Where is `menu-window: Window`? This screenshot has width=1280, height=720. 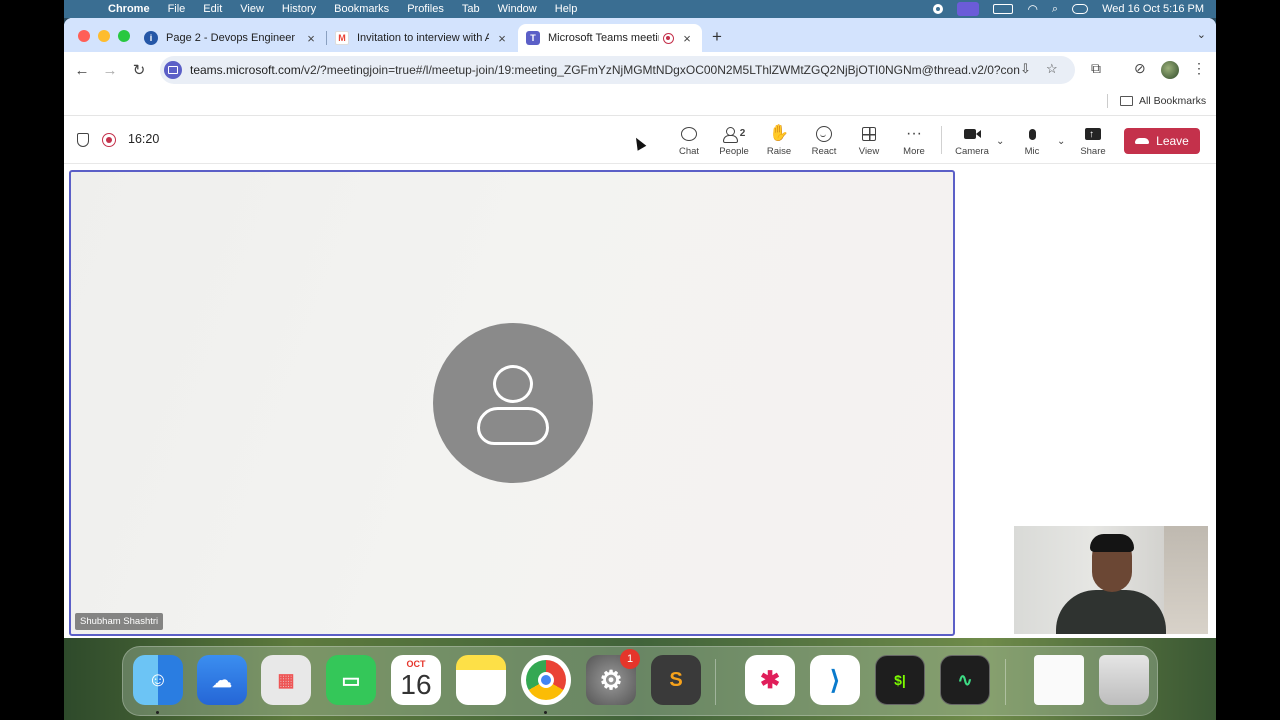 menu-window: Window is located at coordinates (517, 9).